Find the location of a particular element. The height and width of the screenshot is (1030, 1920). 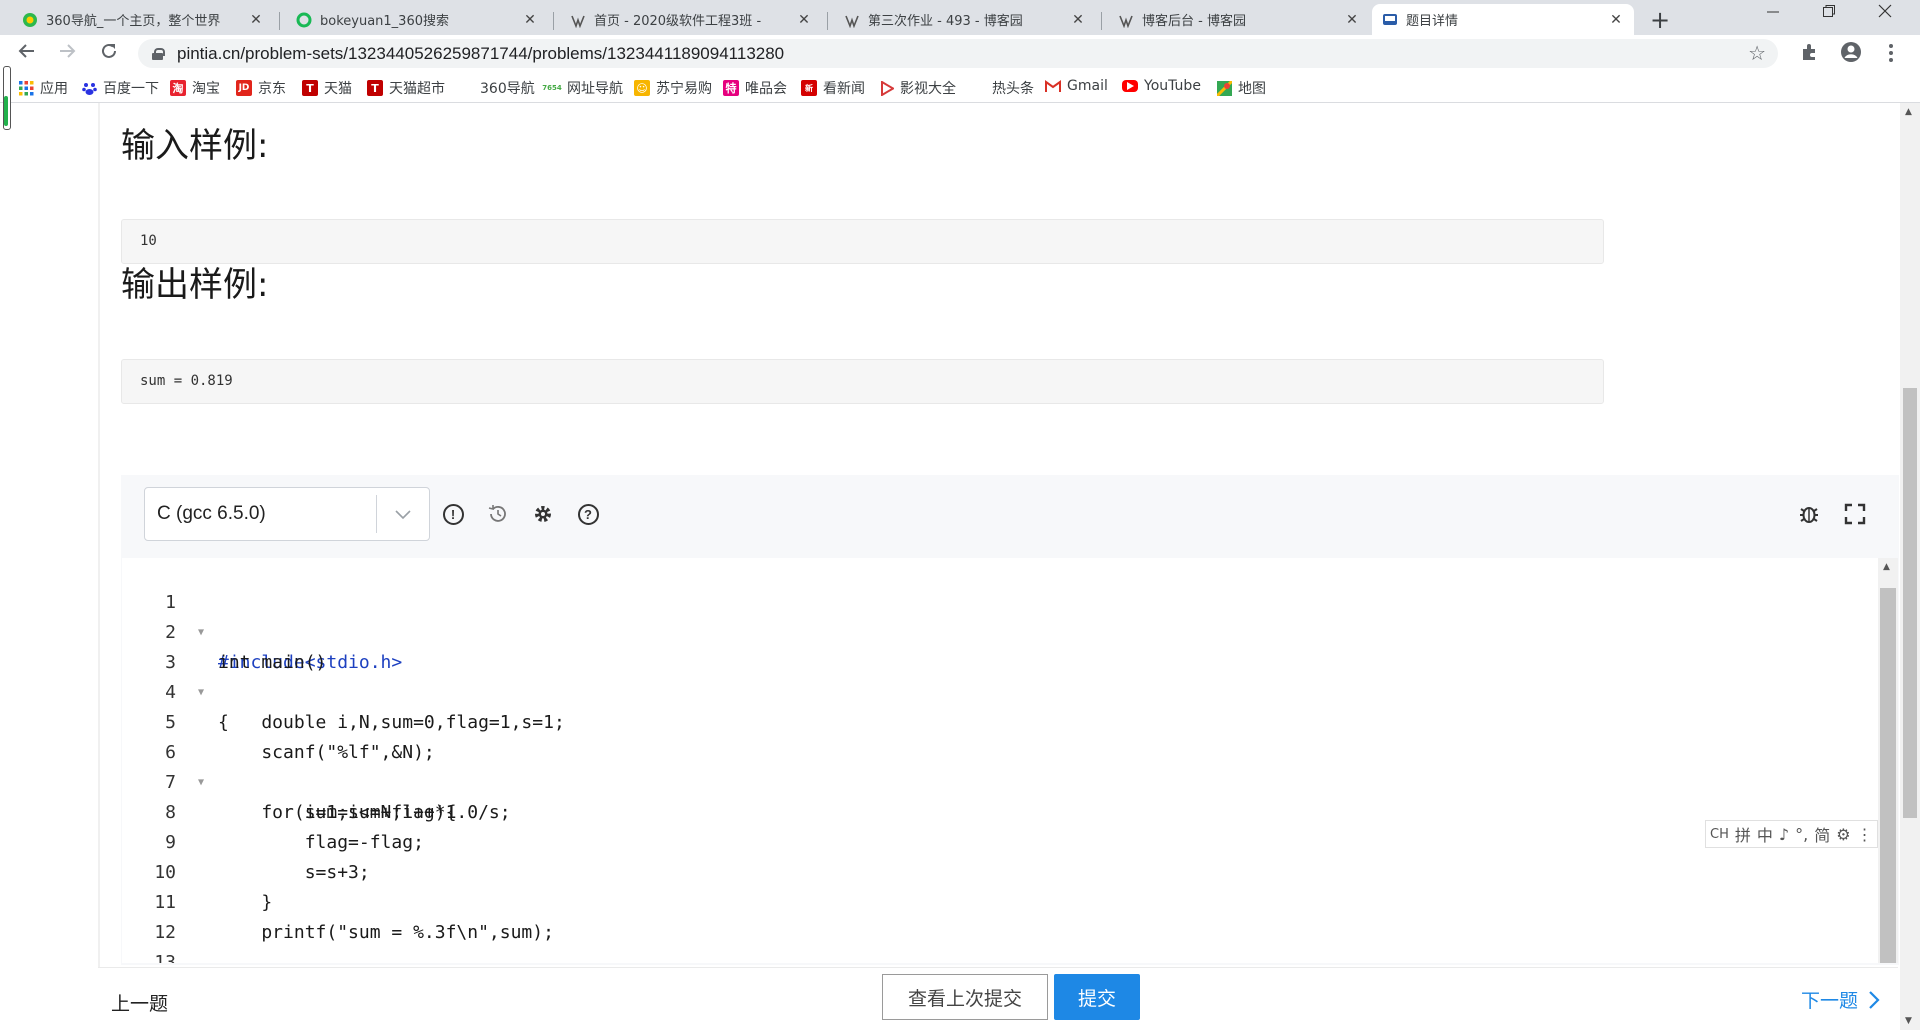

bookmark-label: 天猫 is located at coordinates (338, 89).